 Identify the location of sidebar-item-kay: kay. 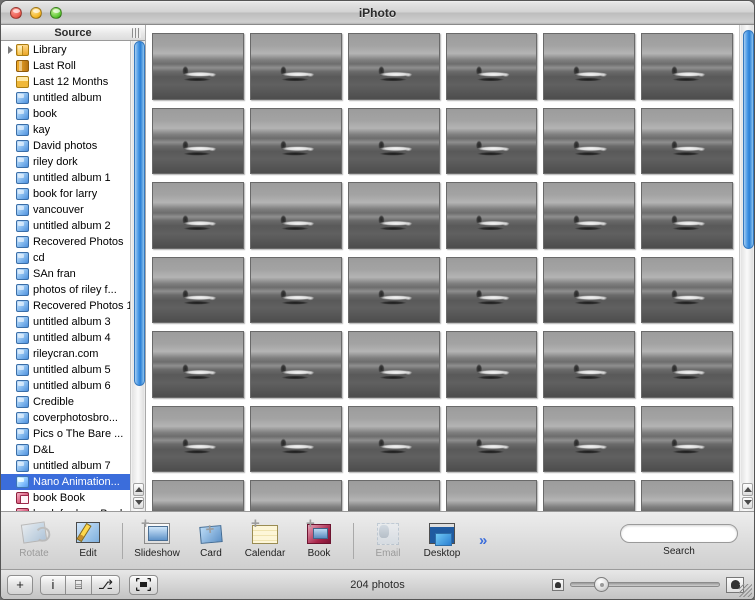
(73, 130).